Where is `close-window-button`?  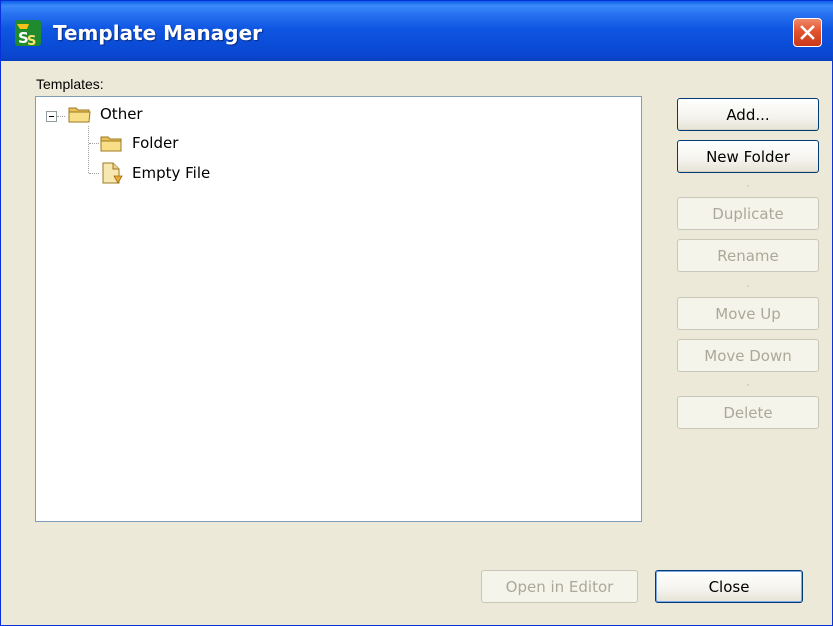
close-window-button is located at coordinates (807, 32).